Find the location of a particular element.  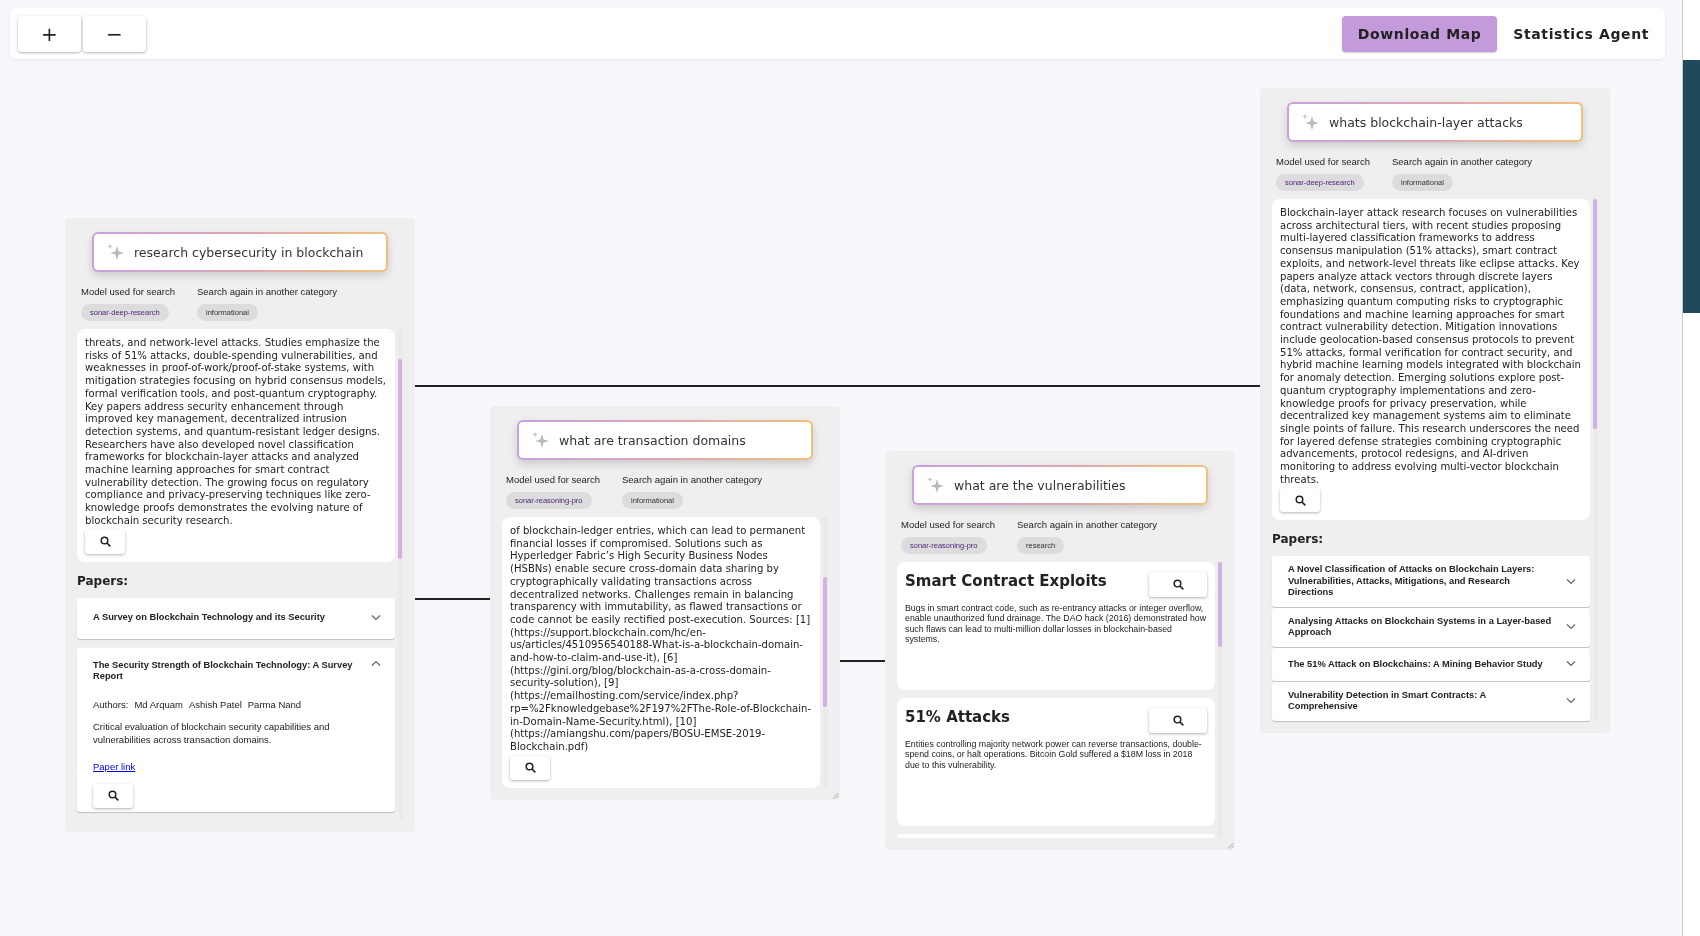

result-title: Smart Contract Exploits is located at coordinates (1006, 581).